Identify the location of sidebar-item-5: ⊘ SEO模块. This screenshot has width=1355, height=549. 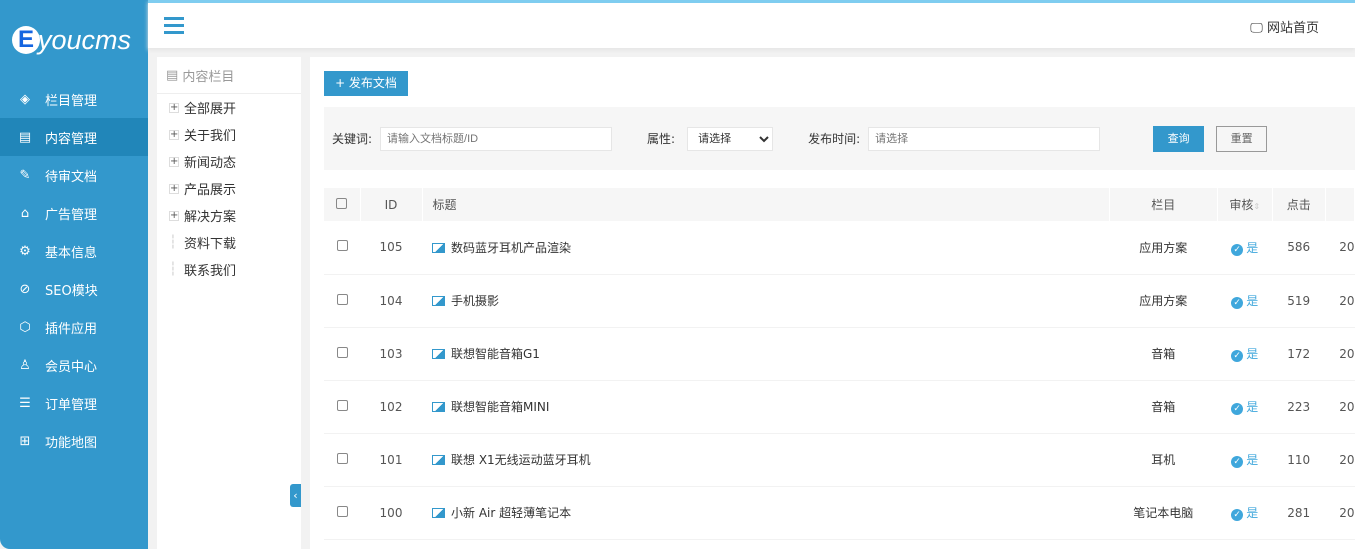
(74, 289).